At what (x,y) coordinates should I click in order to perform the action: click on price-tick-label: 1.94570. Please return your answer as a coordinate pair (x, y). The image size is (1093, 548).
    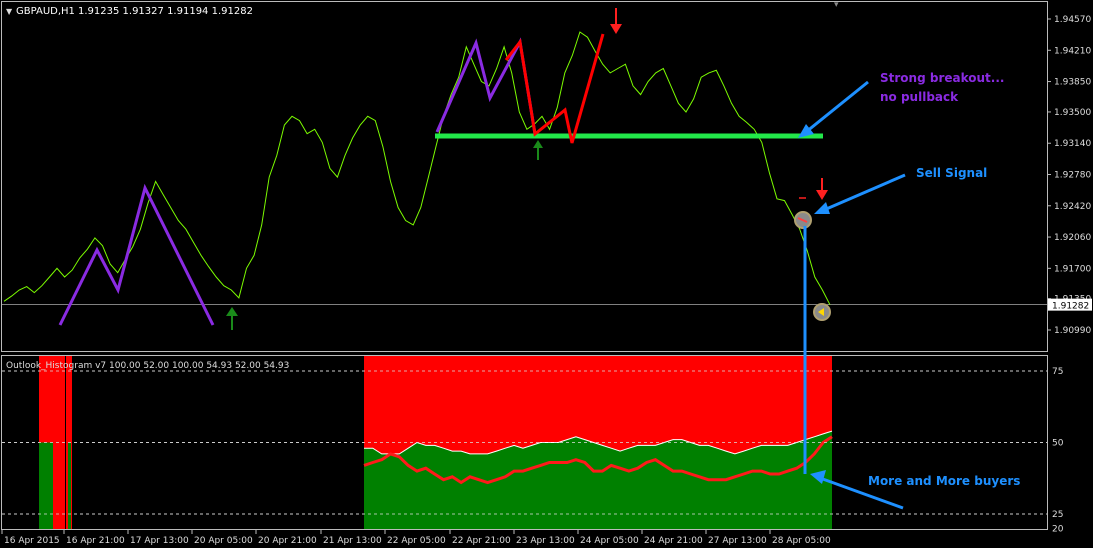
    Looking at the image, I should click on (1072, 20).